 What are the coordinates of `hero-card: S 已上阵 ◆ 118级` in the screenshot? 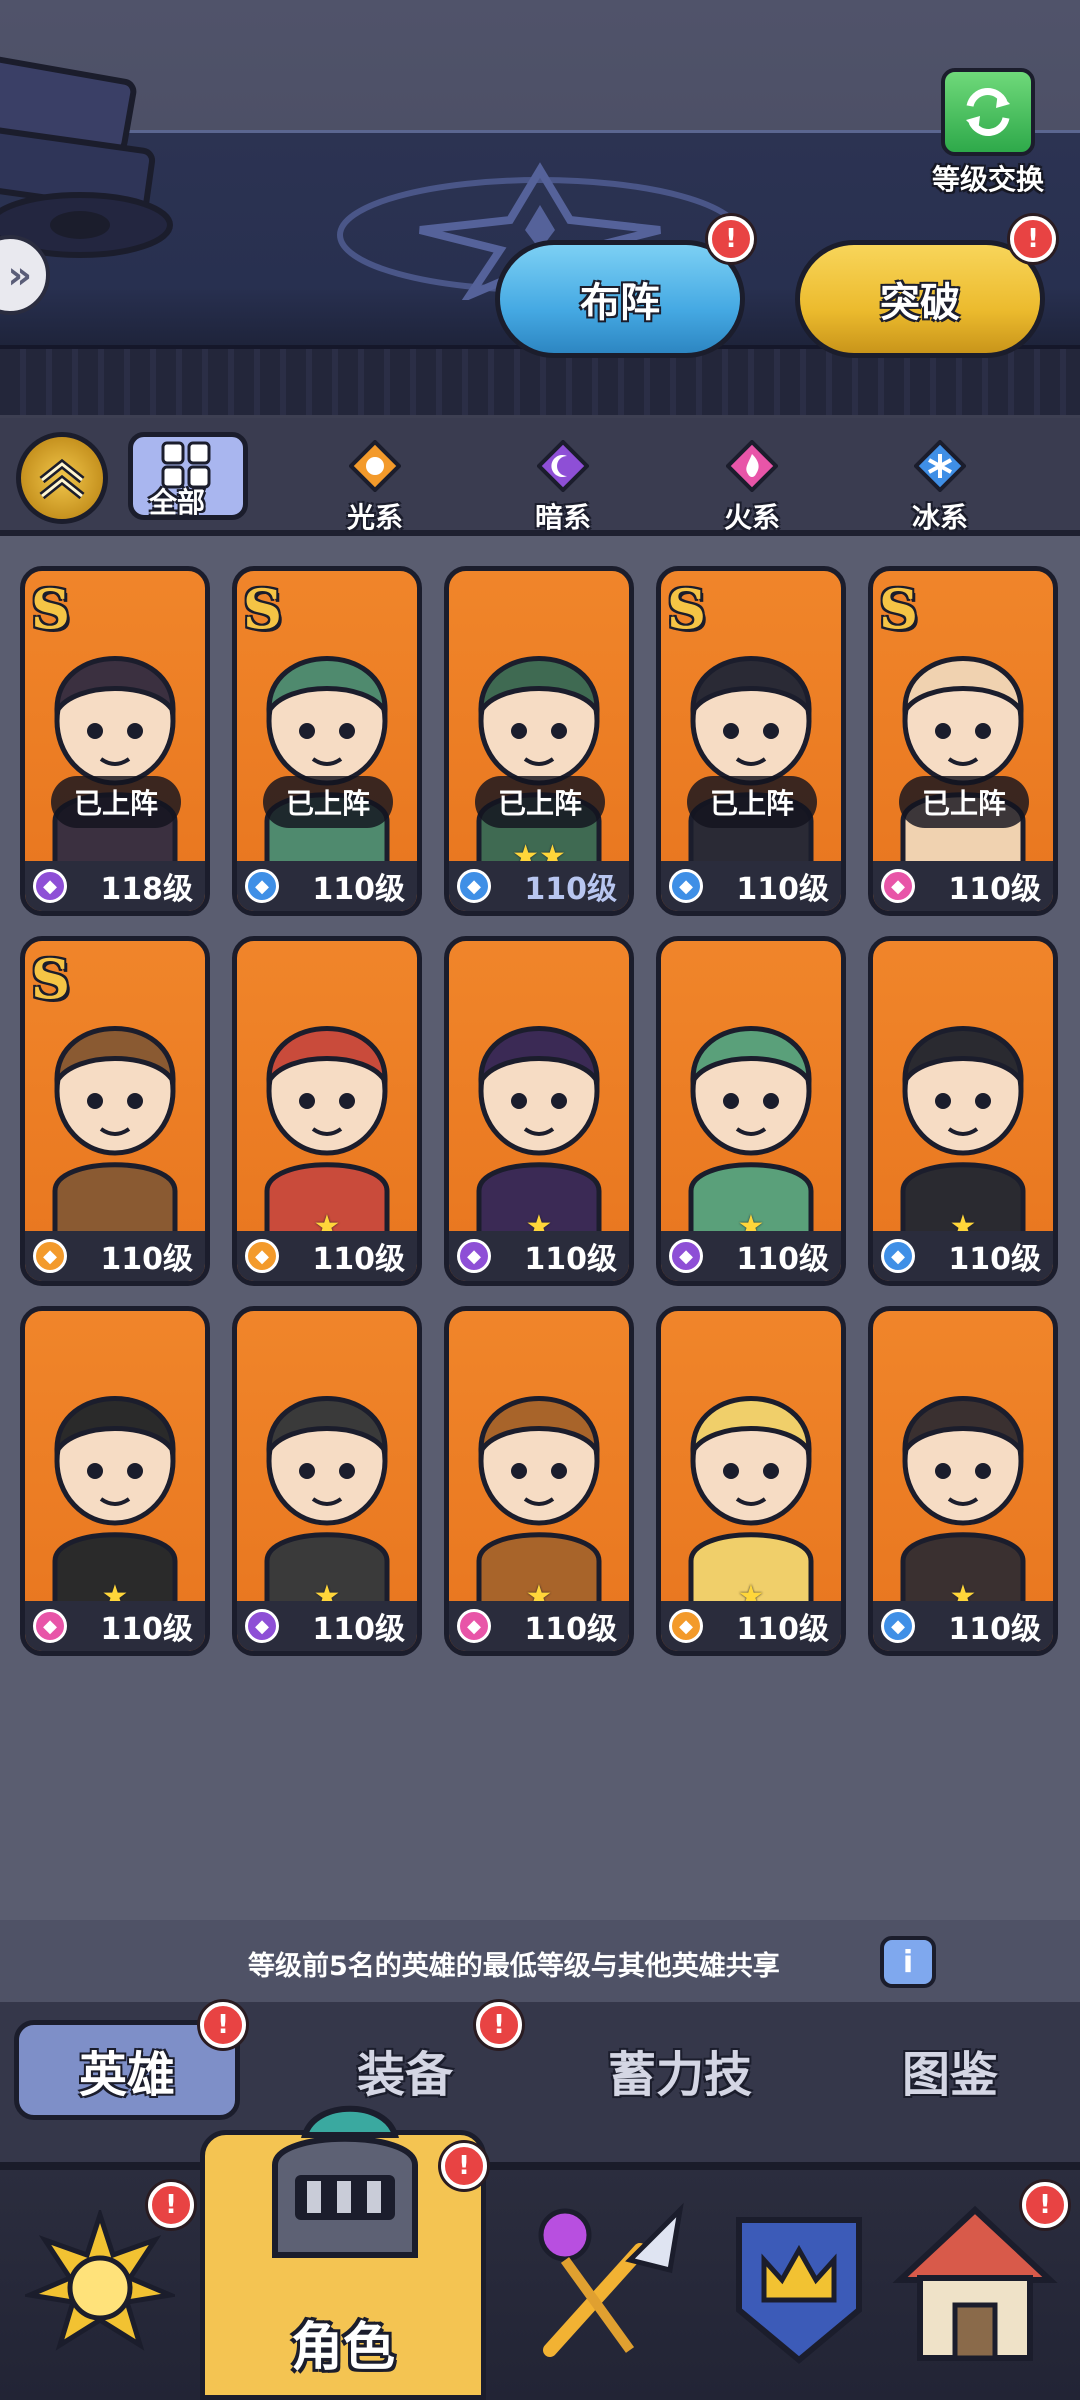 It's located at (115, 741).